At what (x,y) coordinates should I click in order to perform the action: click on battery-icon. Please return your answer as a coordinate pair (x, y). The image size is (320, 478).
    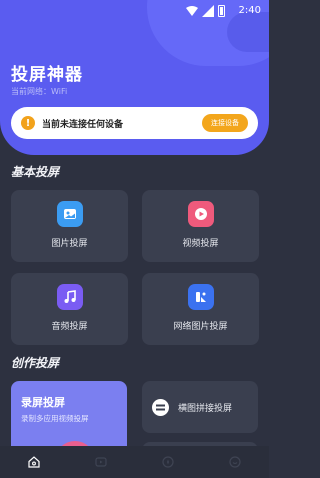
    Looking at the image, I should click on (221, 11).